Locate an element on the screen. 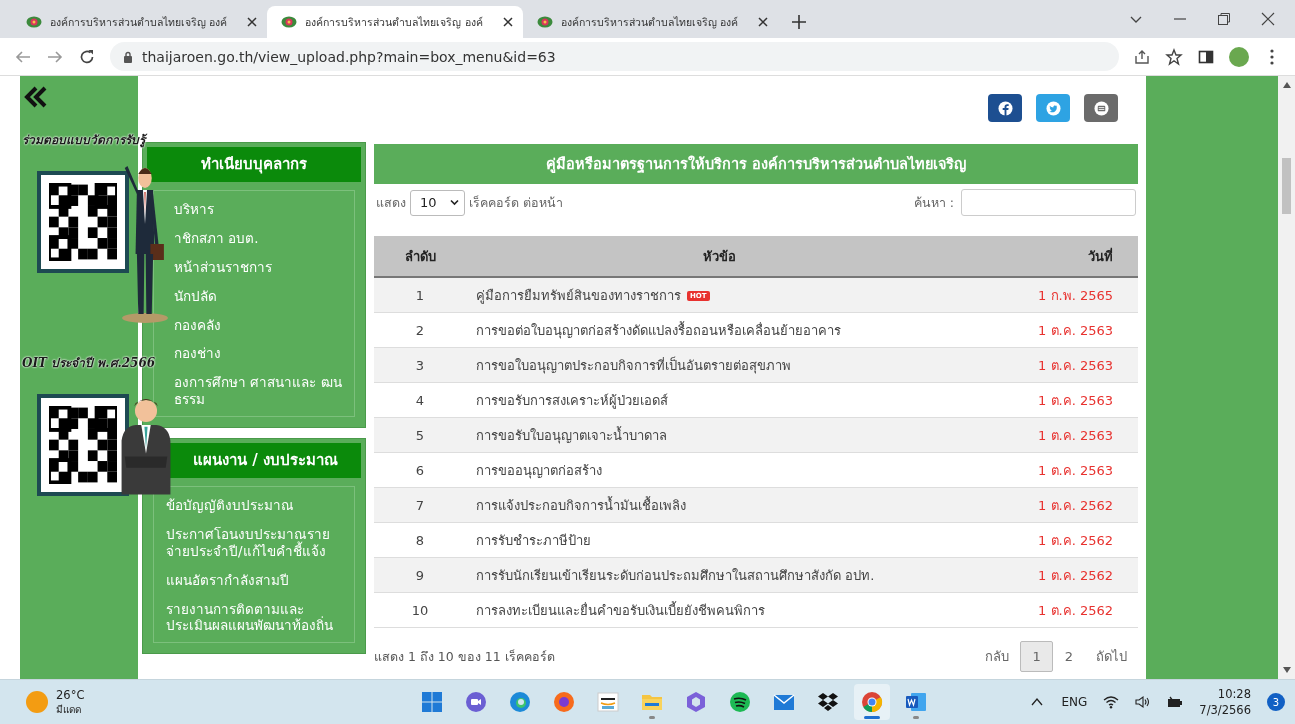  document-link: การขอรับการสงเคราะห์ผู้ป่วยเอดส์ is located at coordinates (572, 400).